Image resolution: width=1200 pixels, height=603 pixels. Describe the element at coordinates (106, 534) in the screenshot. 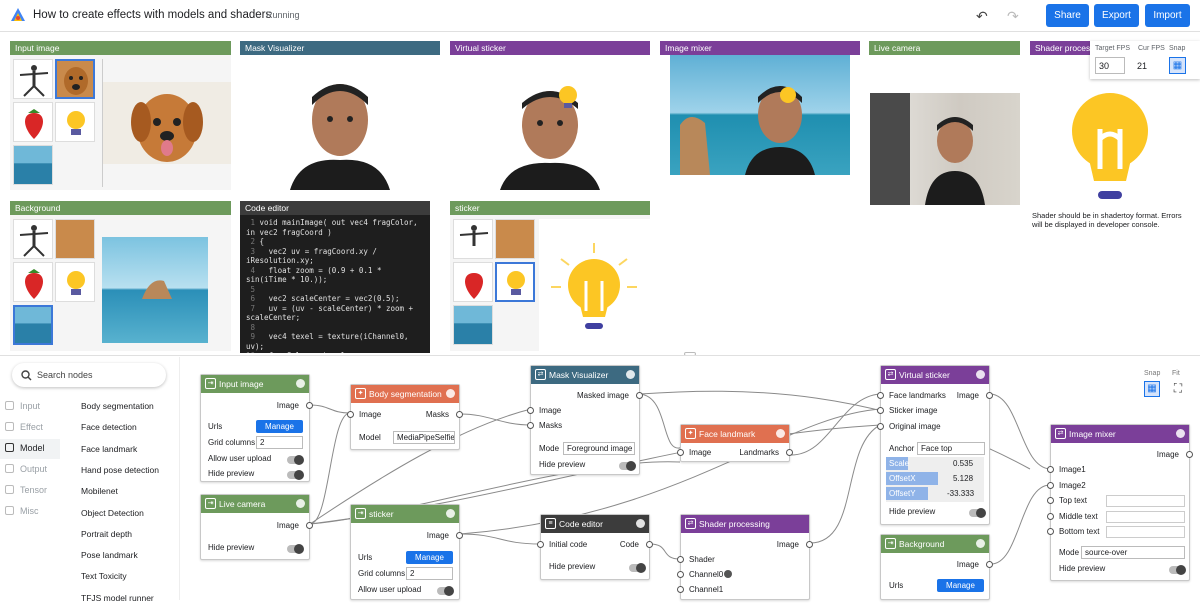

I see `node-list-item: Portrait depth` at that location.